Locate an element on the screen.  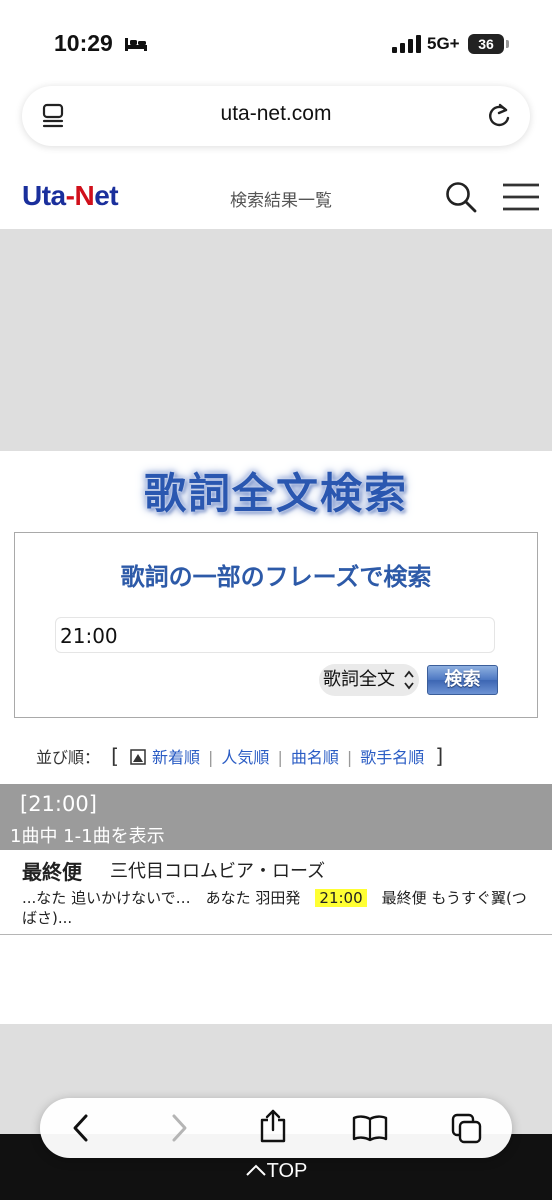
search-form-heading: 歌詞の一部のフレーズで検索 is located at coordinates (276, 577).